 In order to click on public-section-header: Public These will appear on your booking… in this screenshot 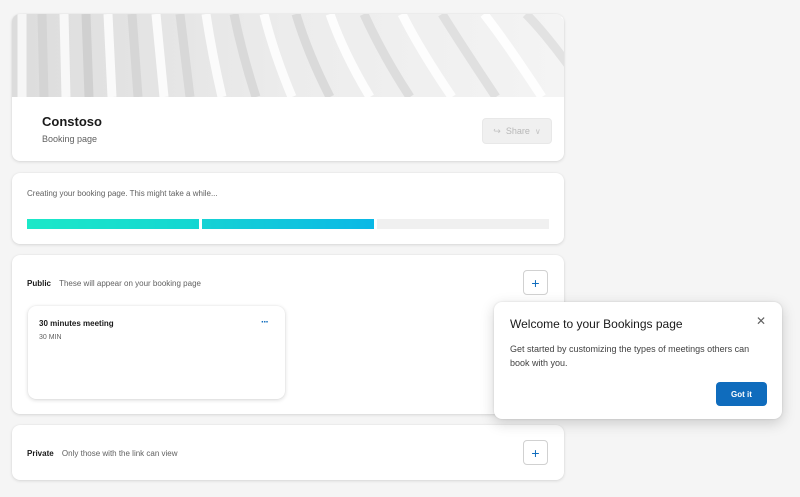, I will do `click(114, 283)`.